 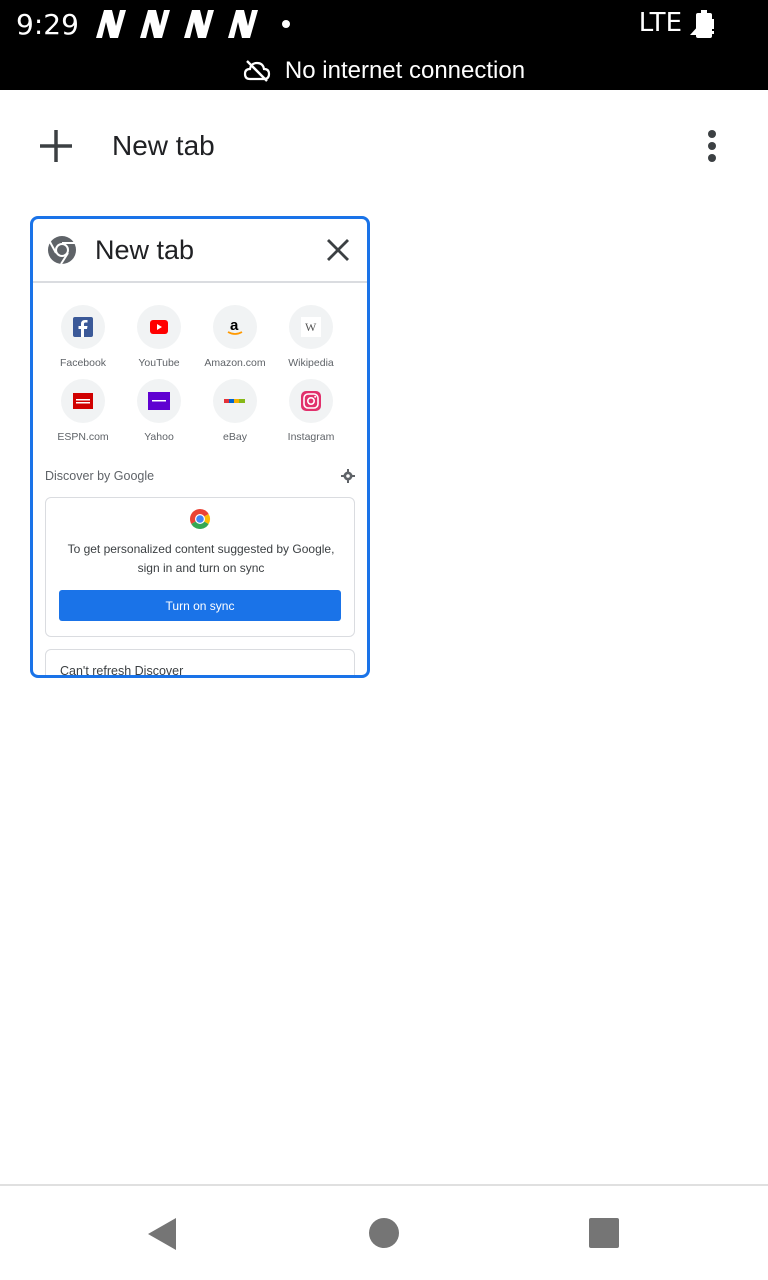 I want to click on shortcut-instagram: Instagram, so click(x=311, y=411).